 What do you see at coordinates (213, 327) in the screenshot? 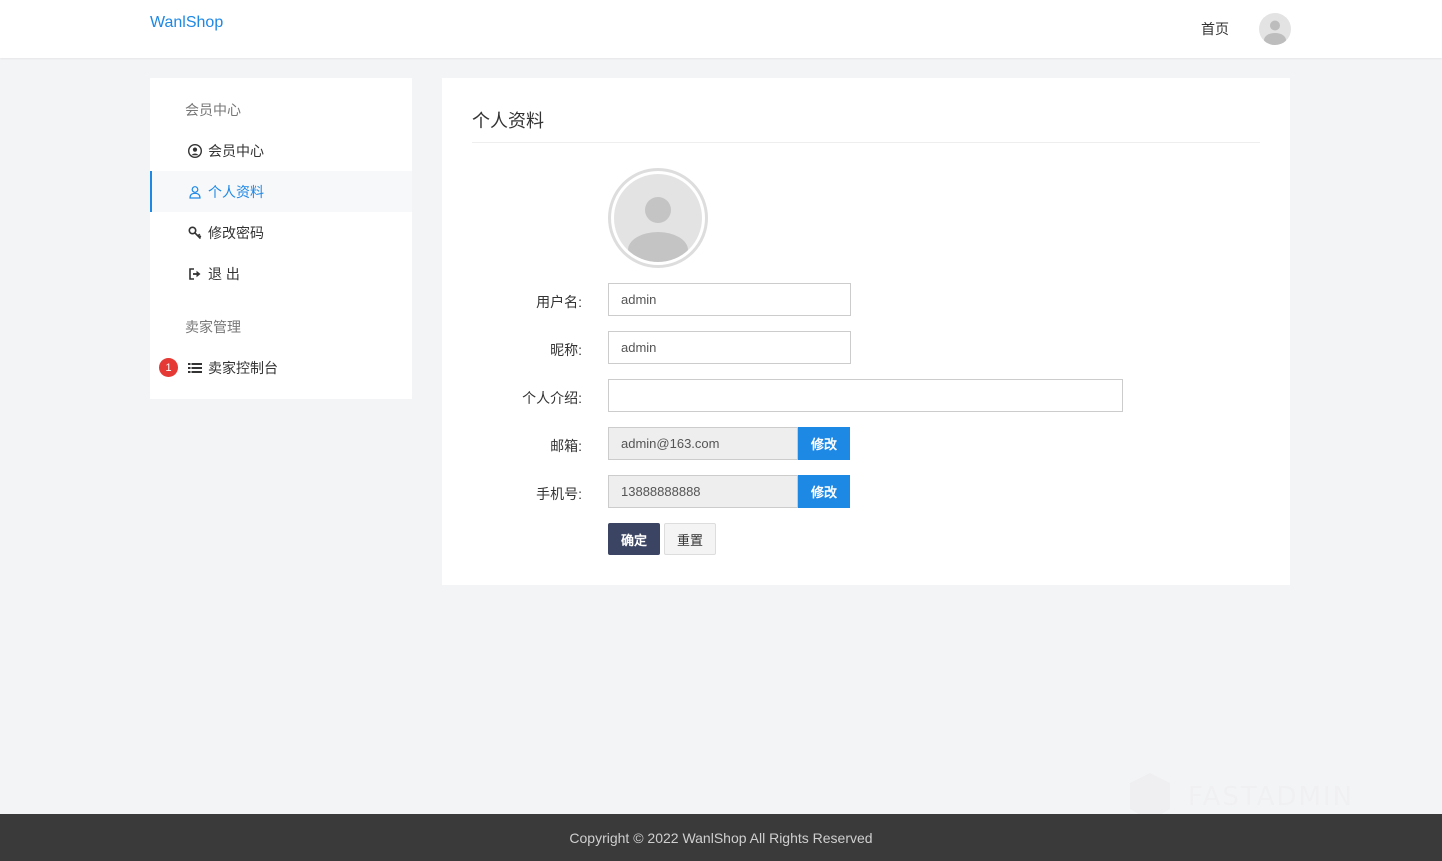
I see `sidebar-group-title-seller: 卖家管理` at bounding box center [213, 327].